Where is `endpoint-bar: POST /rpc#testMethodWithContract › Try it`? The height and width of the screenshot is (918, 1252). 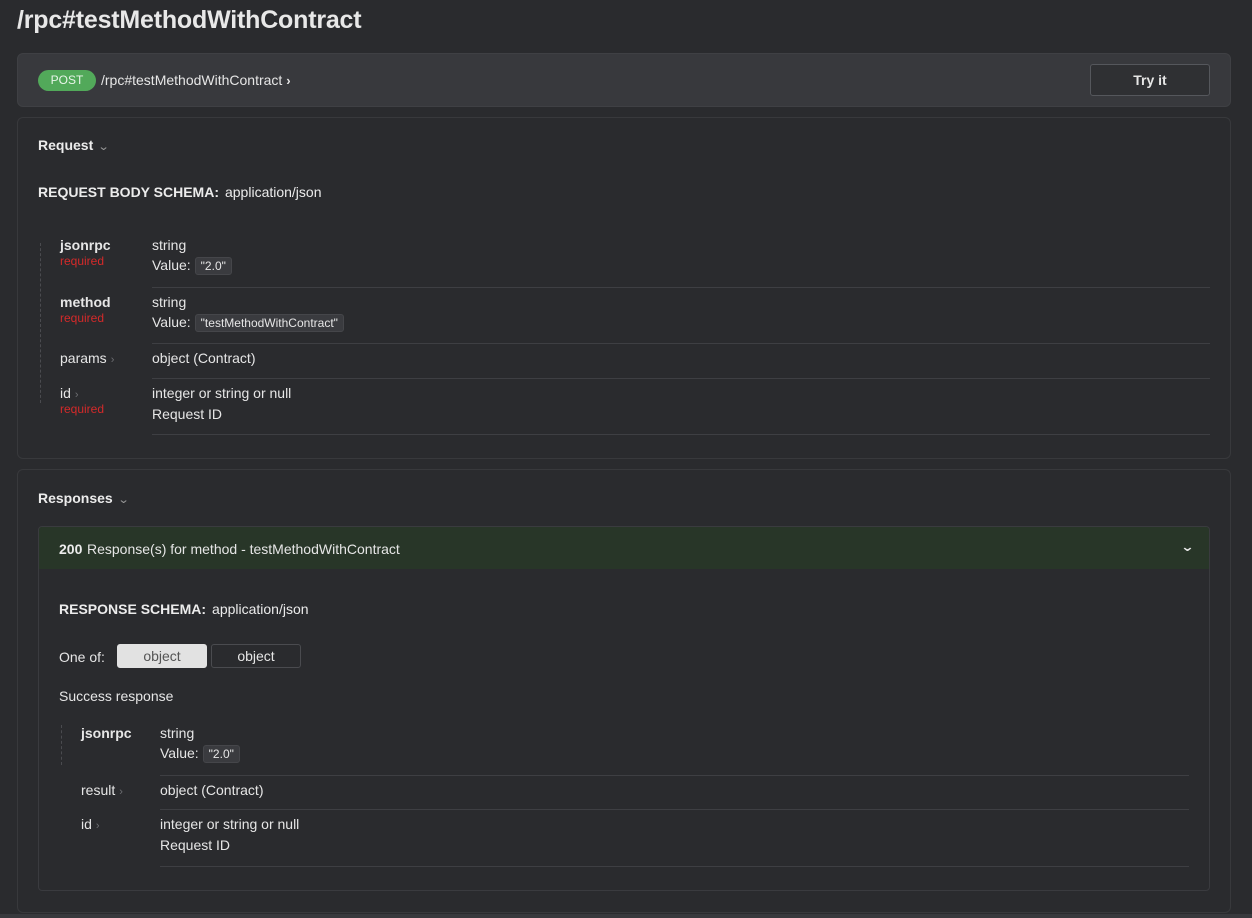
endpoint-bar: POST /rpc#testMethodWithContract › Try it is located at coordinates (624, 80).